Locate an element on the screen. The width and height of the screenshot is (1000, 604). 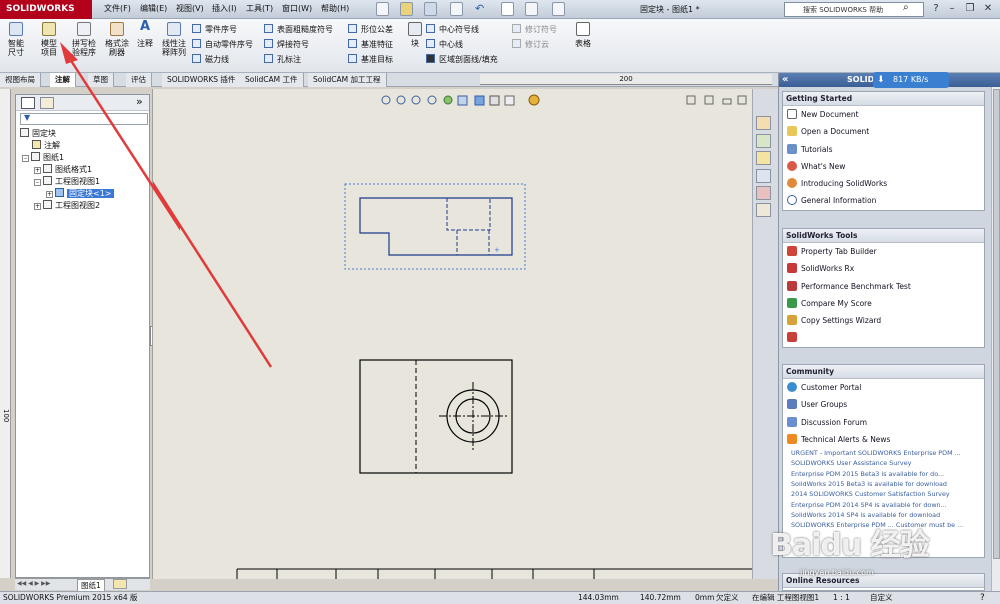
revision-symbol-icon is located at coordinates (516, 28).